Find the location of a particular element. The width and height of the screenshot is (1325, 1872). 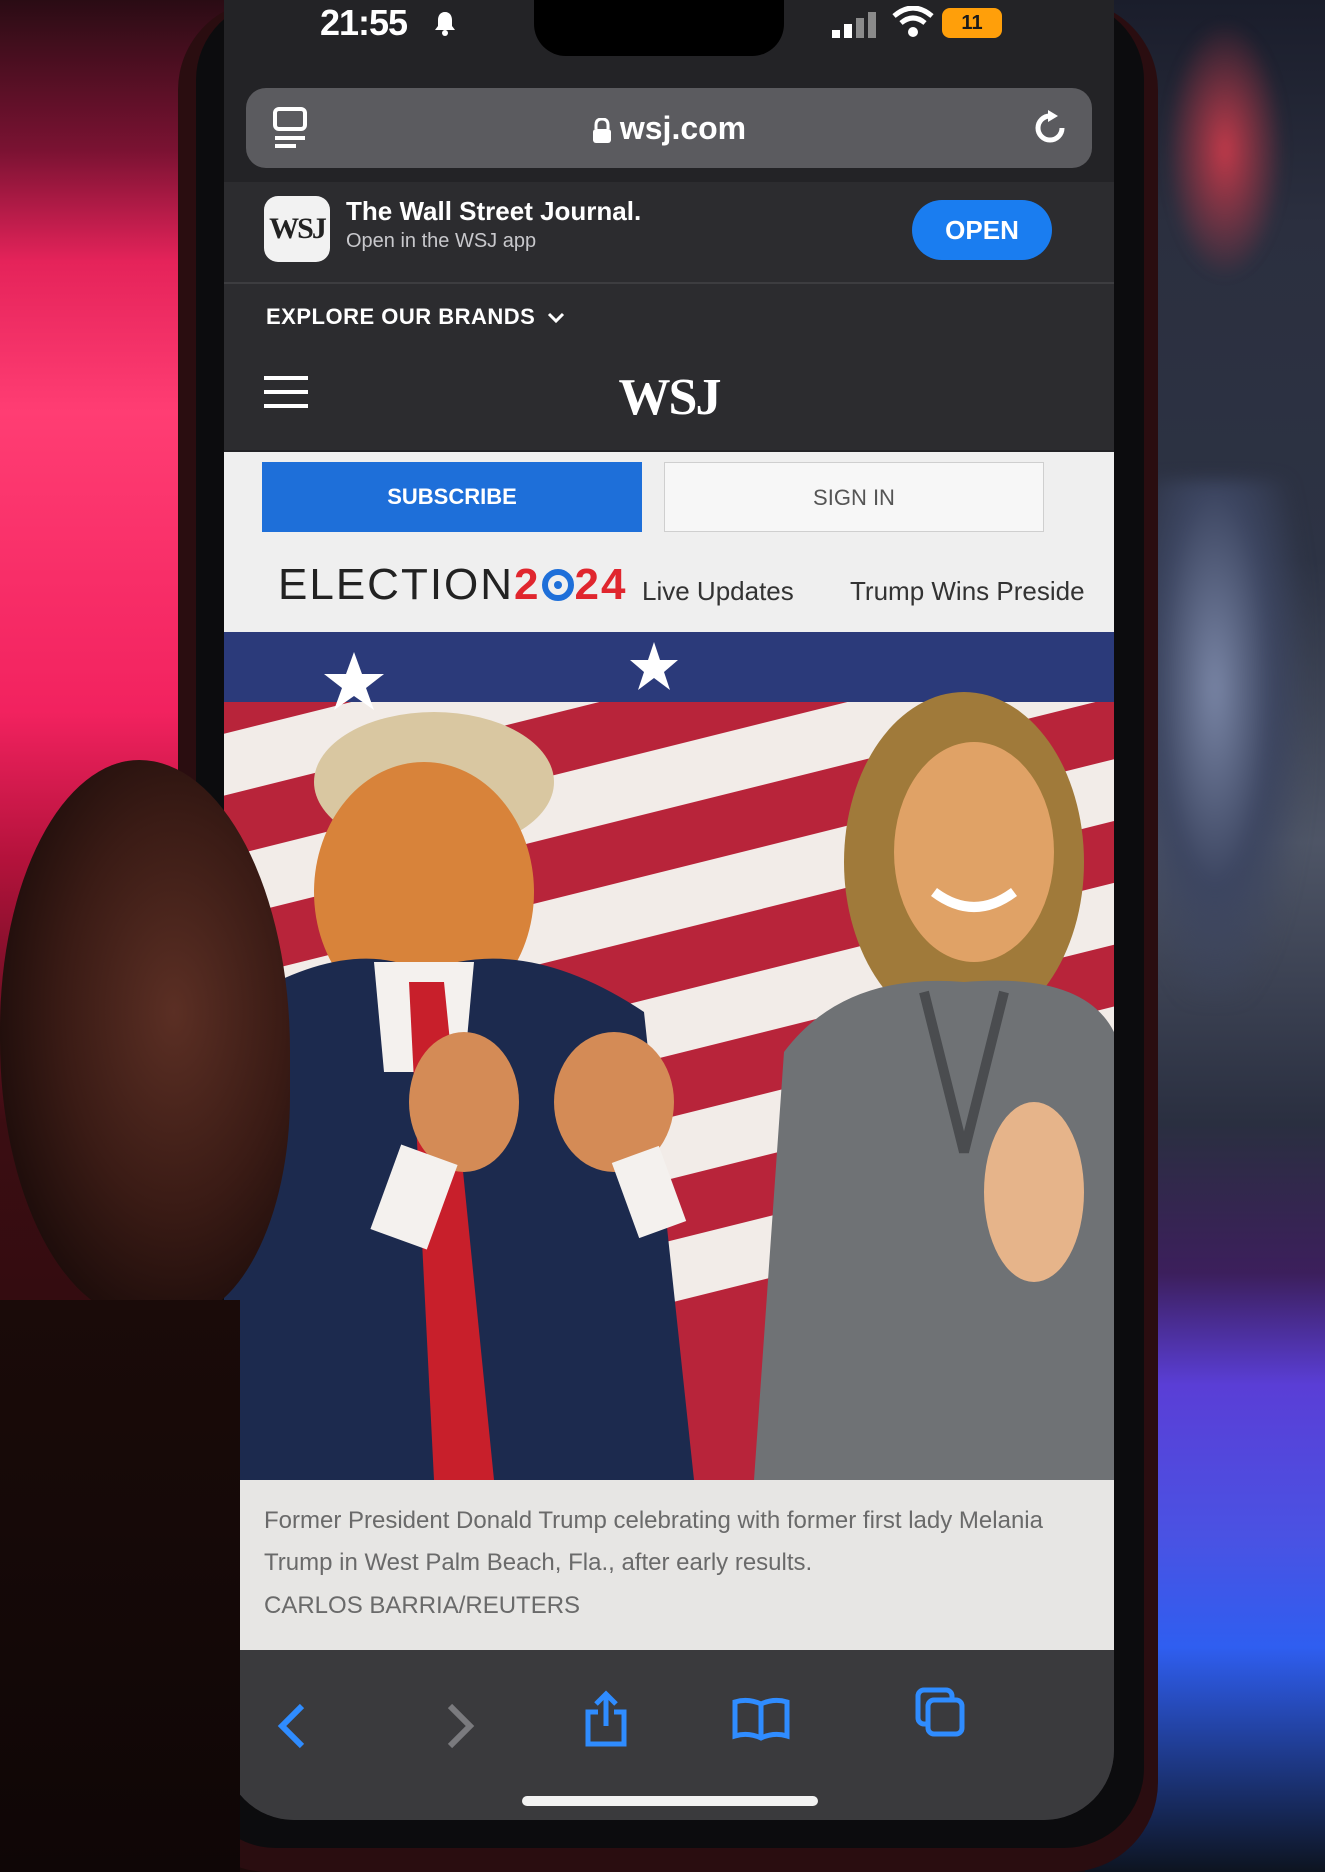

sign-in-button: SIGN IN is located at coordinates (854, 497).